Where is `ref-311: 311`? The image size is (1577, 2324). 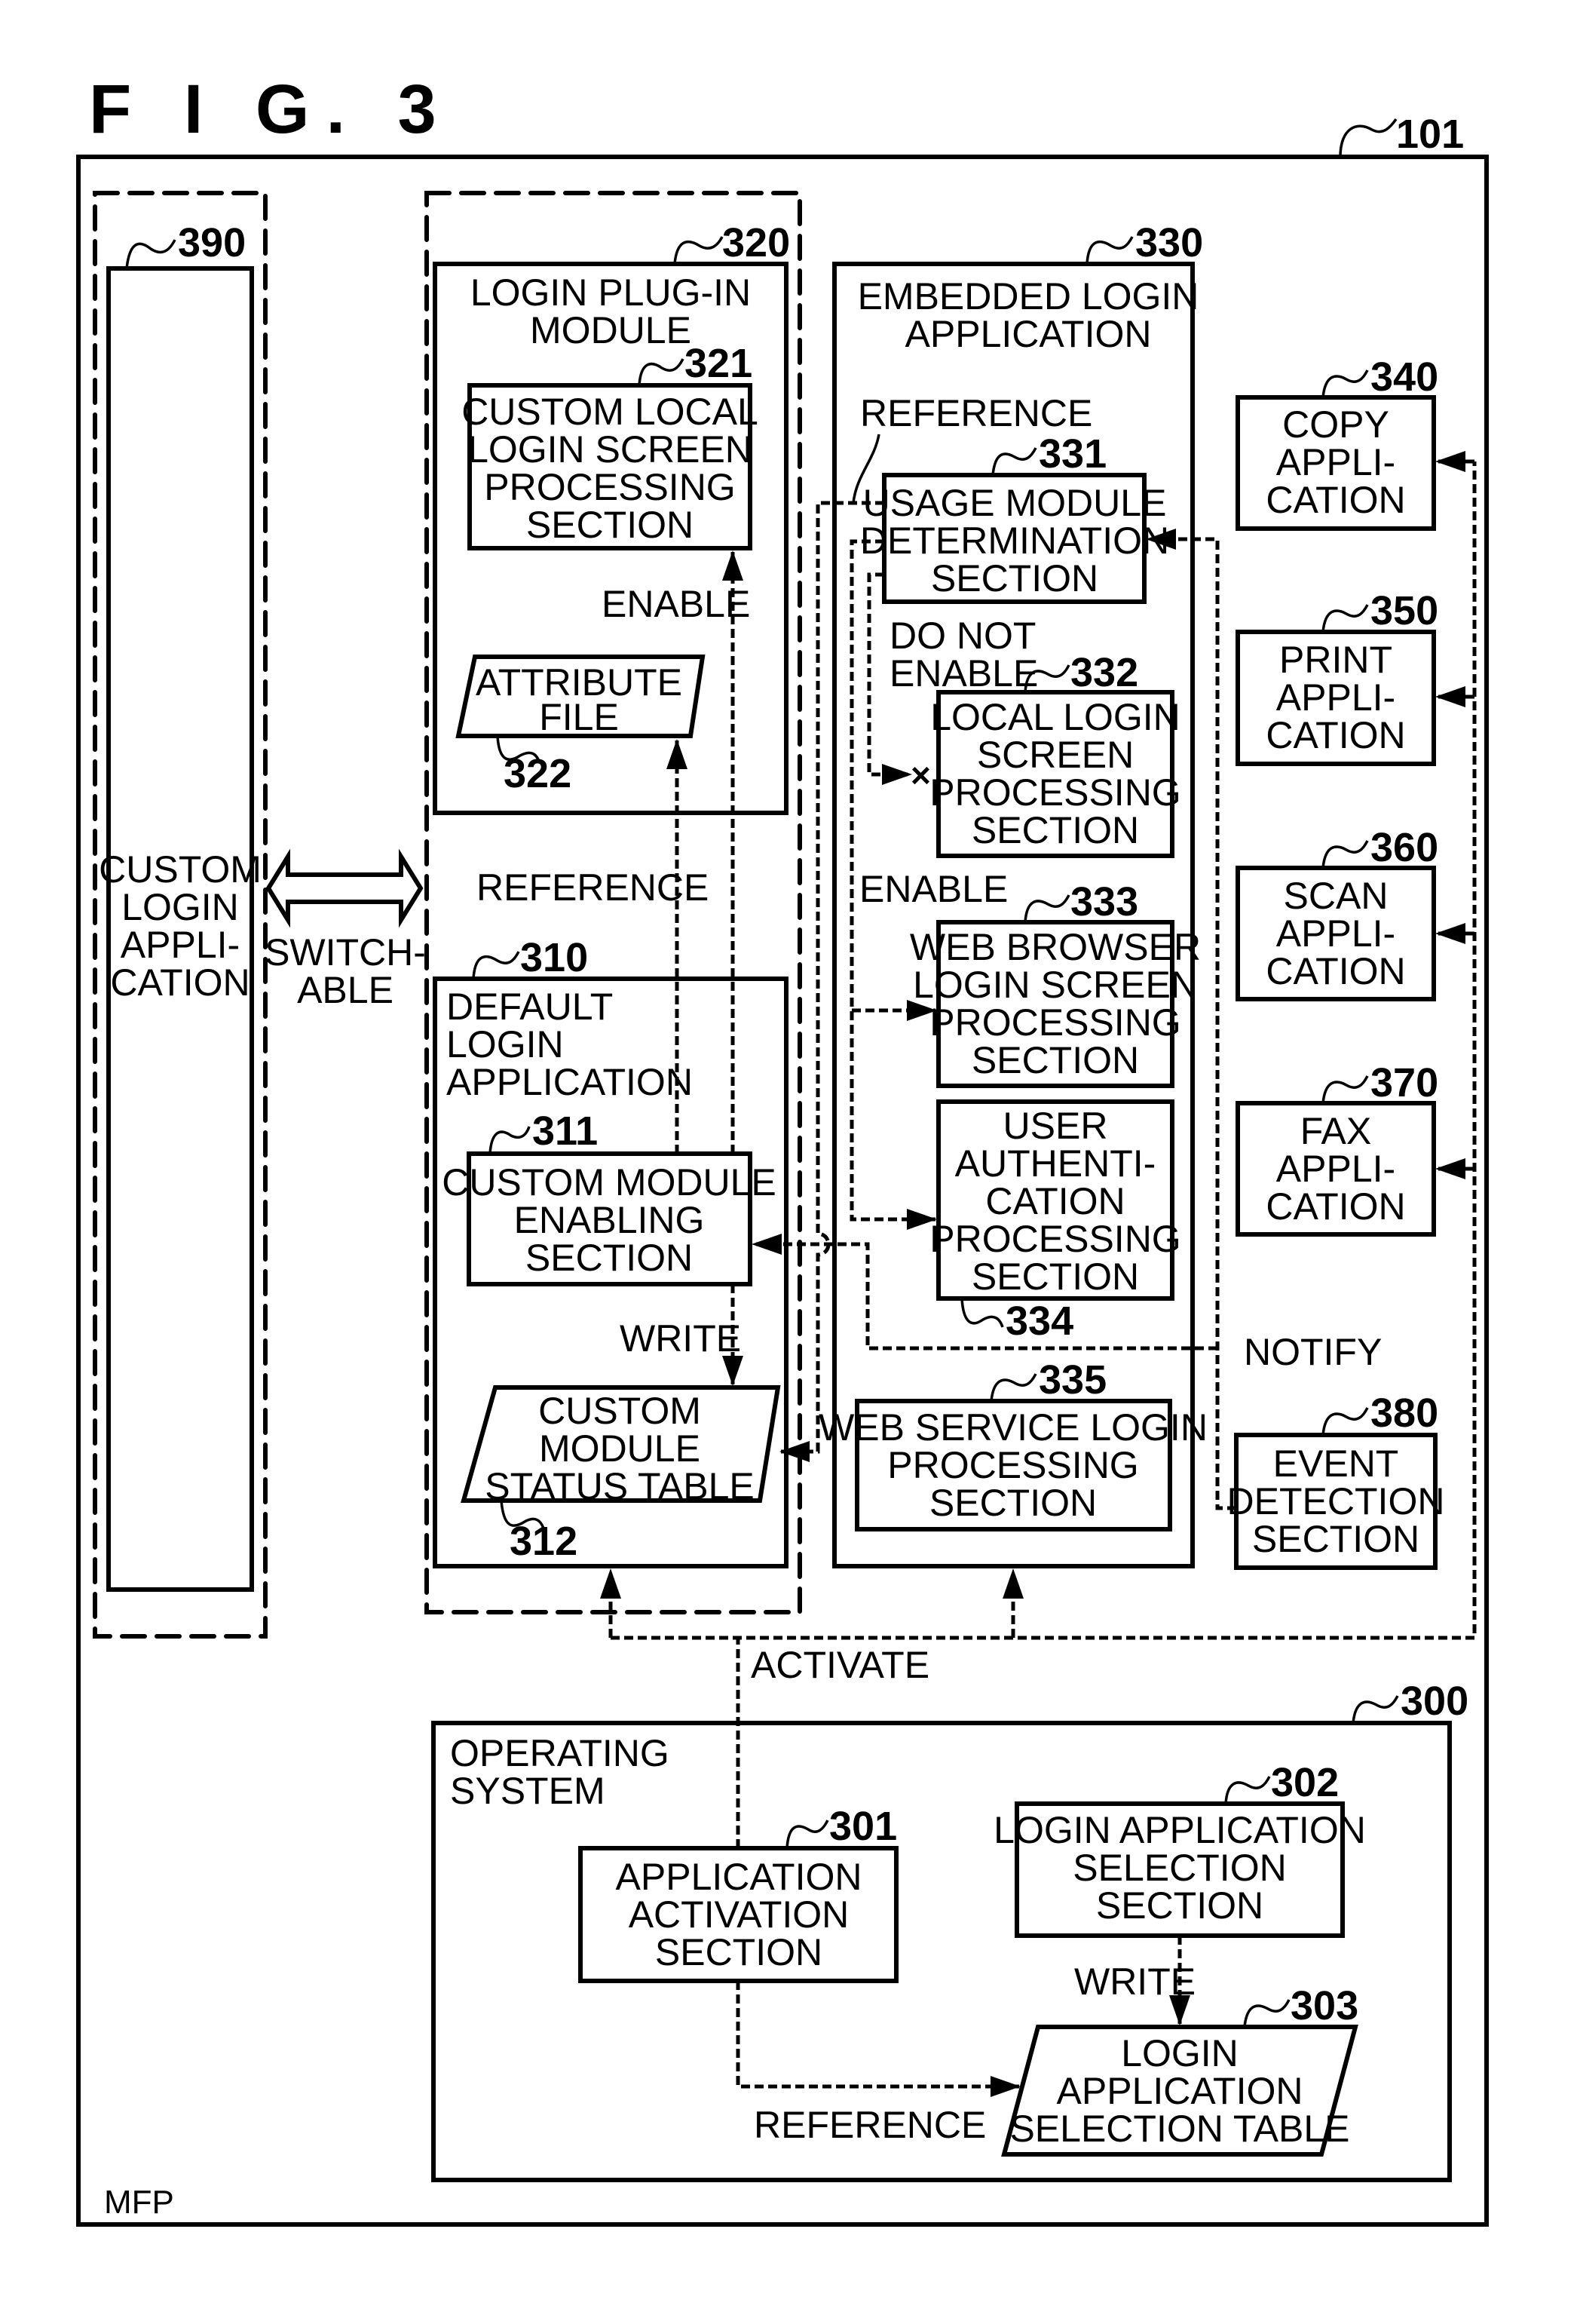 ref-311: 311 is located at coordinates (565, 1131).